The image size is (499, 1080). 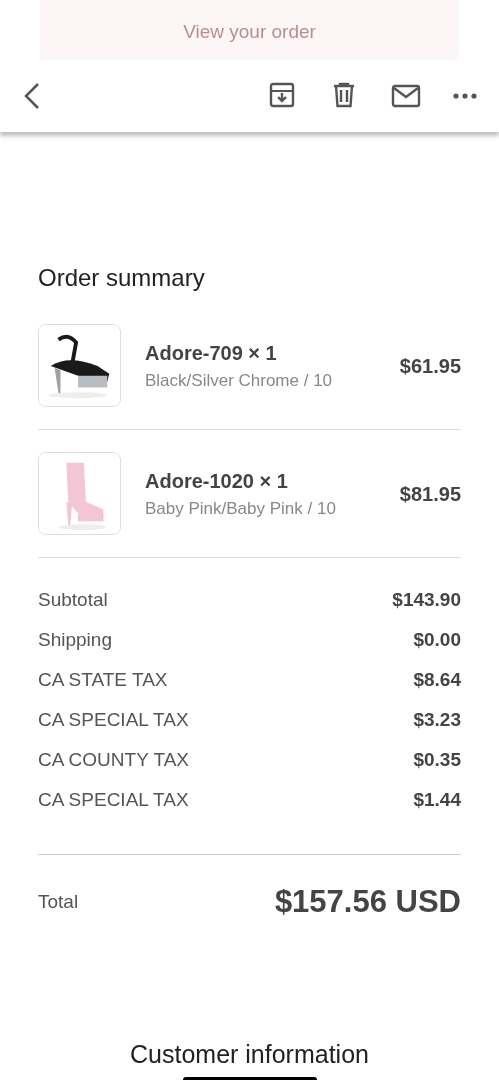 What do you see at coordinates (426, 600) in the screenshot?
I see `line-amount: $143.90` at bounding box center [426, 600].